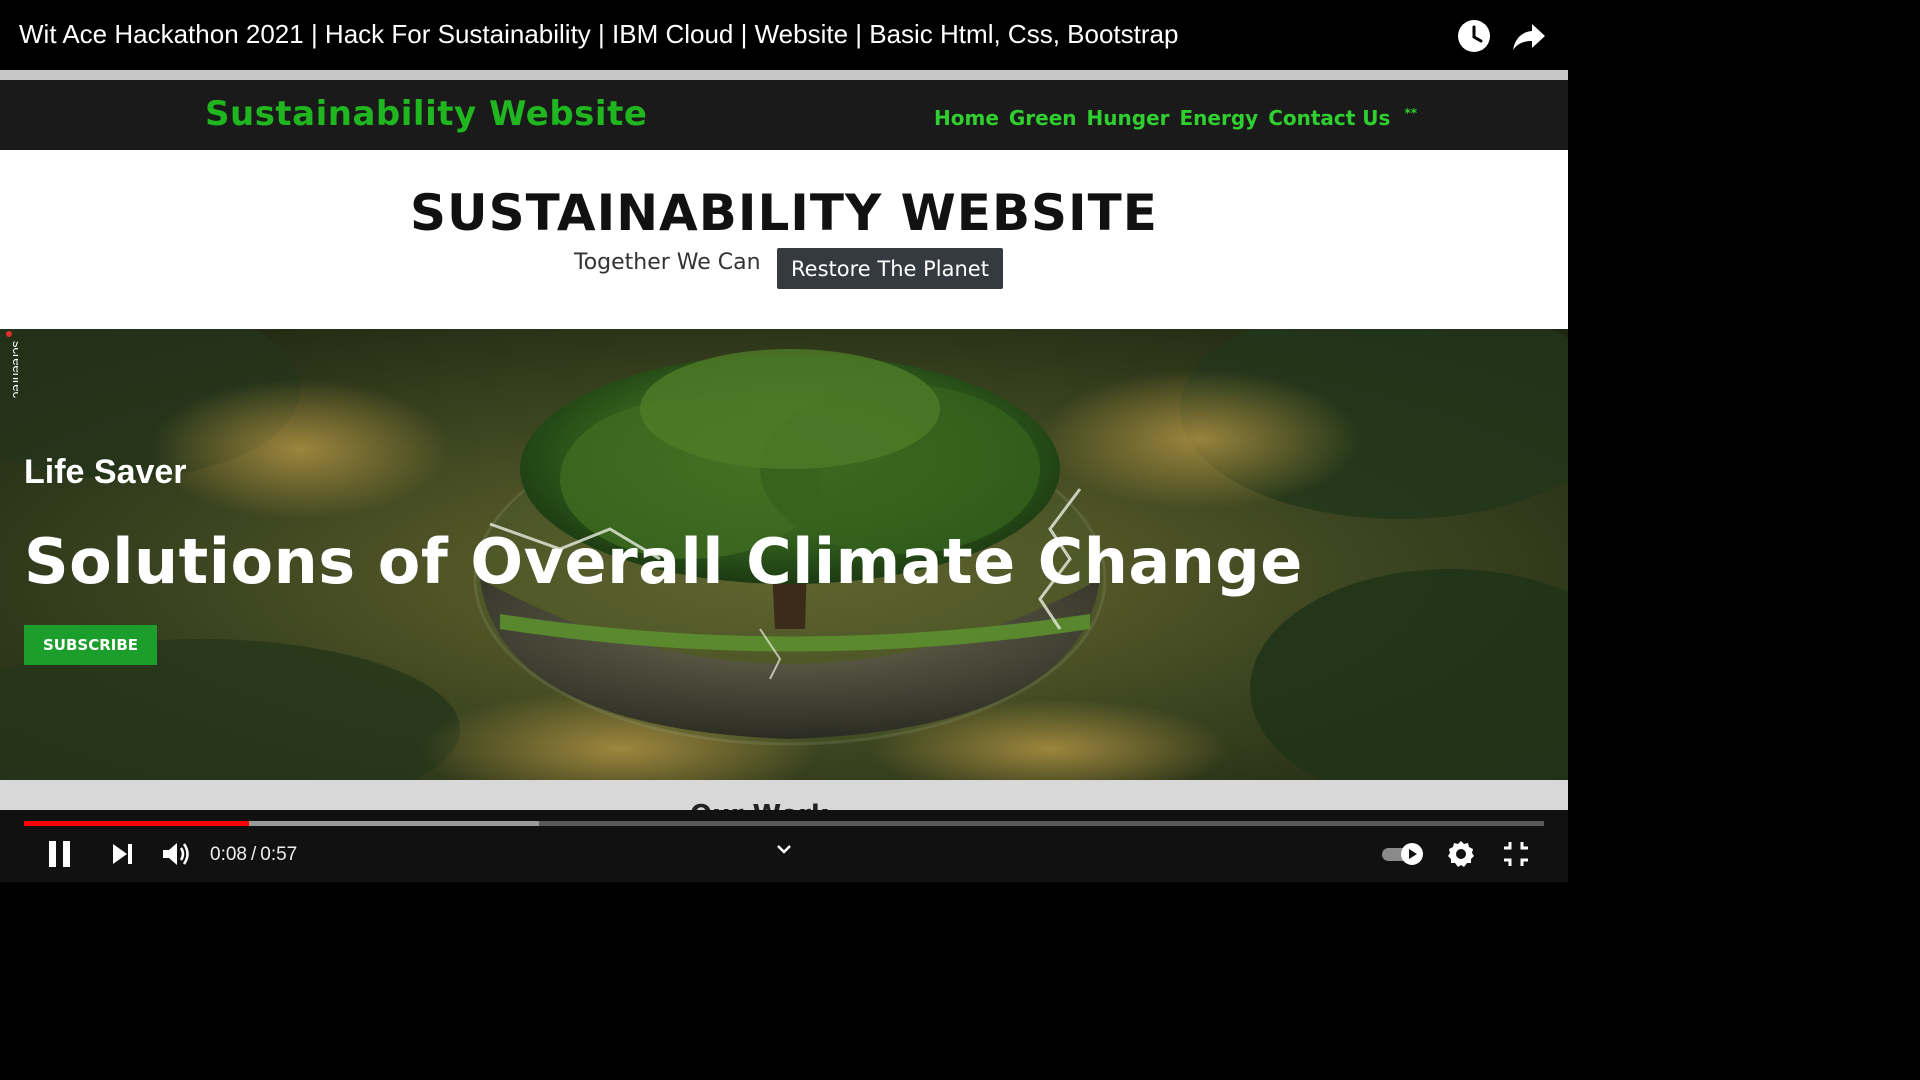  Describe the element at coordinates (279, 854) in the screenshot. I see `duration: 0:57` at that location.